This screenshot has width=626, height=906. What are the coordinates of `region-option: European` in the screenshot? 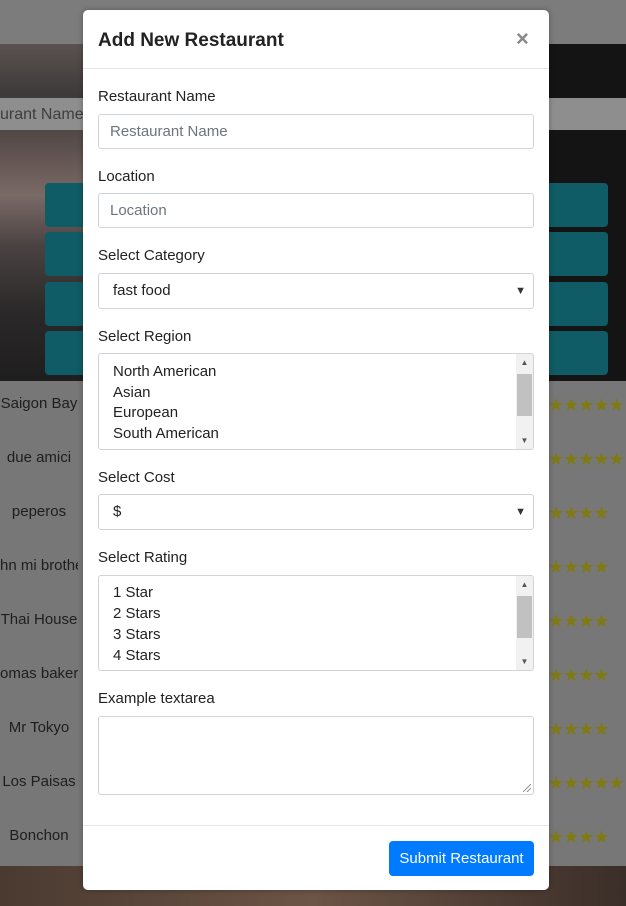 It's located at (145, 412).